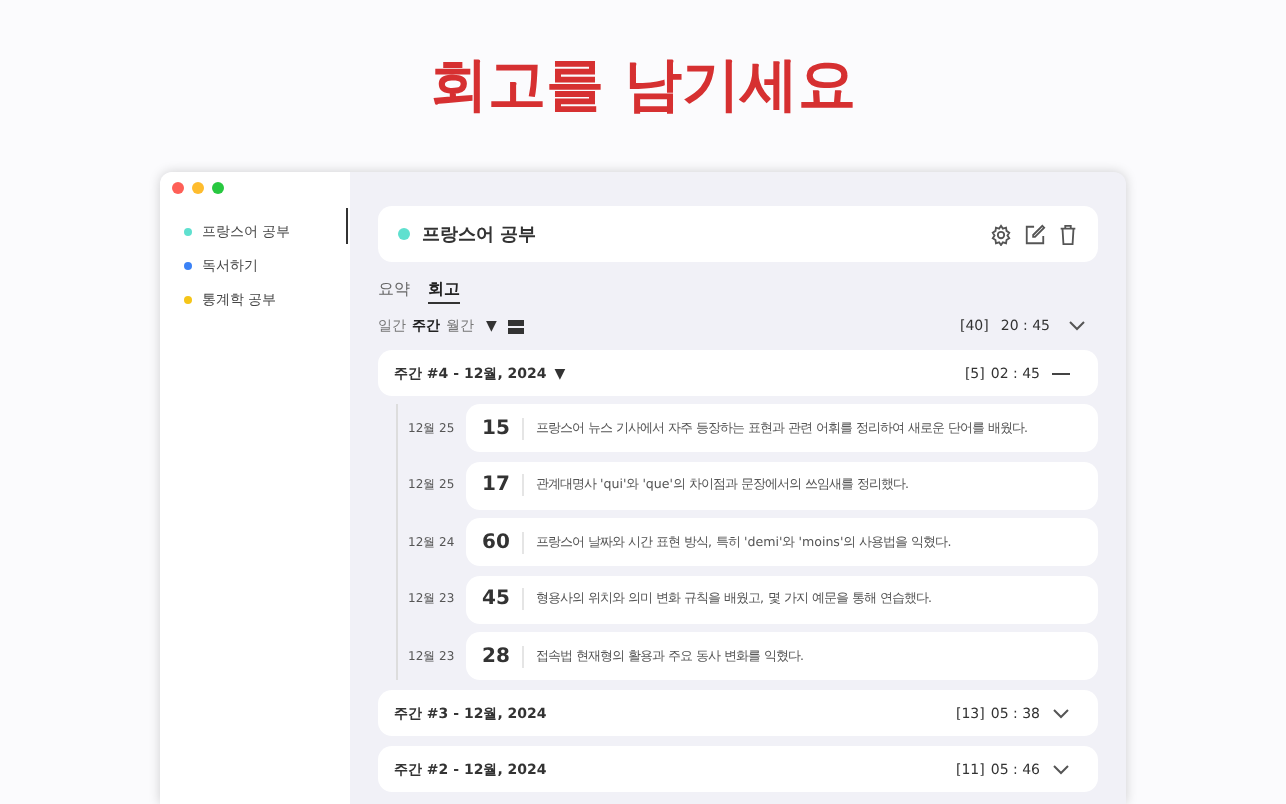  I want to click on tab: 회고, so click(444, 291).